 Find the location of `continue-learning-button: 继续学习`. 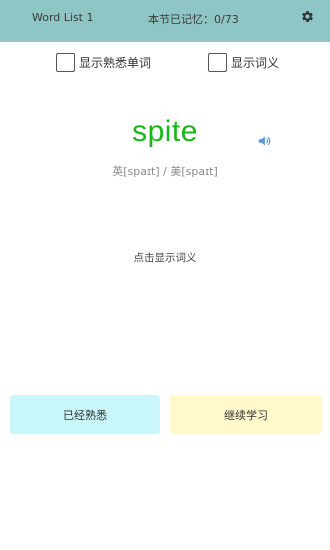

continue-learning-button: 继续学习 is located at coordinates (246, 414).